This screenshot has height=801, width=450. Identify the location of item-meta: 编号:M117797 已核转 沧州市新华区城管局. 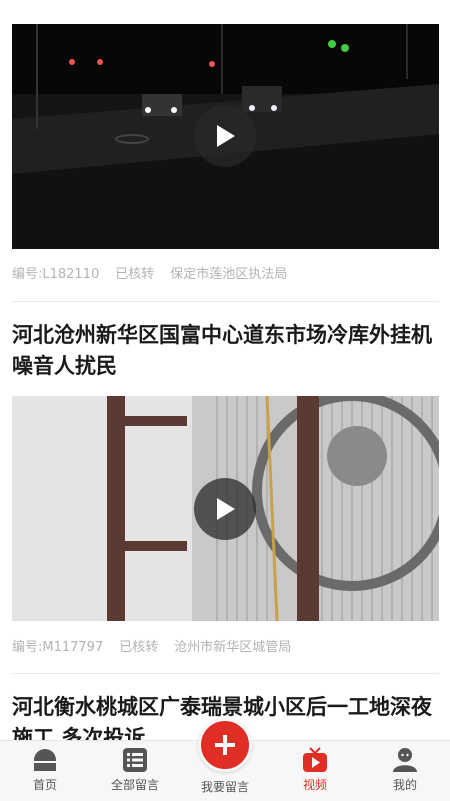
(151, 645).